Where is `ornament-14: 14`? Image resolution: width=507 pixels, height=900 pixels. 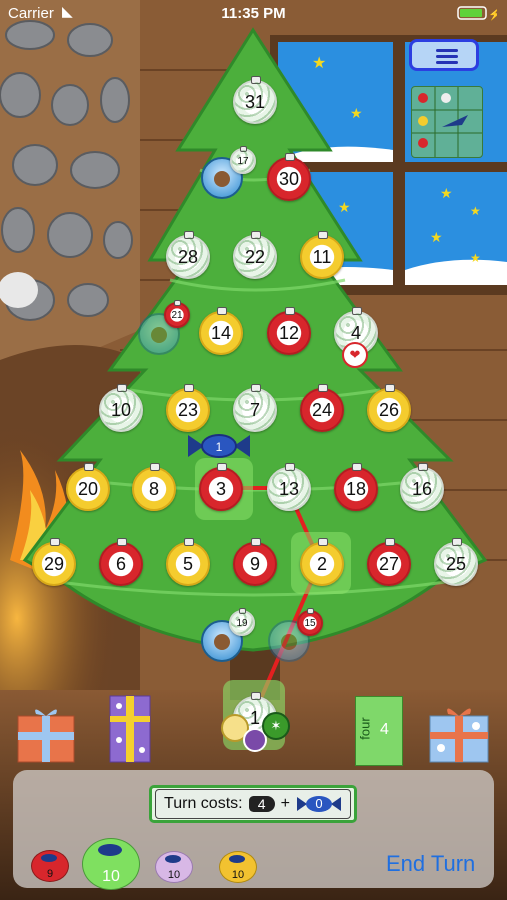 ornament-14: 14 is located at coordinates (221, 331).